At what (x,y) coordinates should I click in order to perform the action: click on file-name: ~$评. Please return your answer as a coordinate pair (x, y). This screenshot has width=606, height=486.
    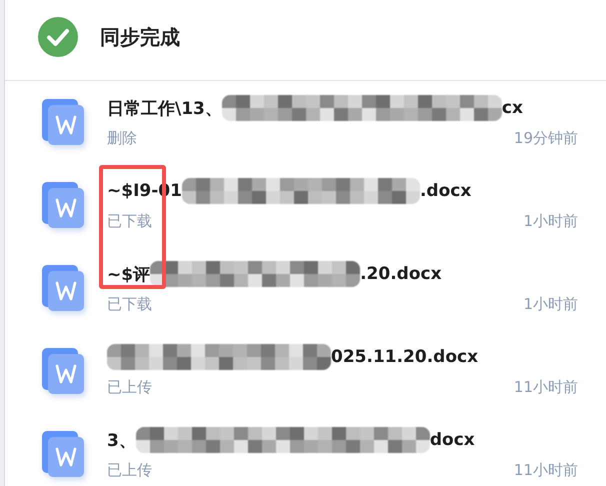
    Looking at the image, I should click on (128, 275).